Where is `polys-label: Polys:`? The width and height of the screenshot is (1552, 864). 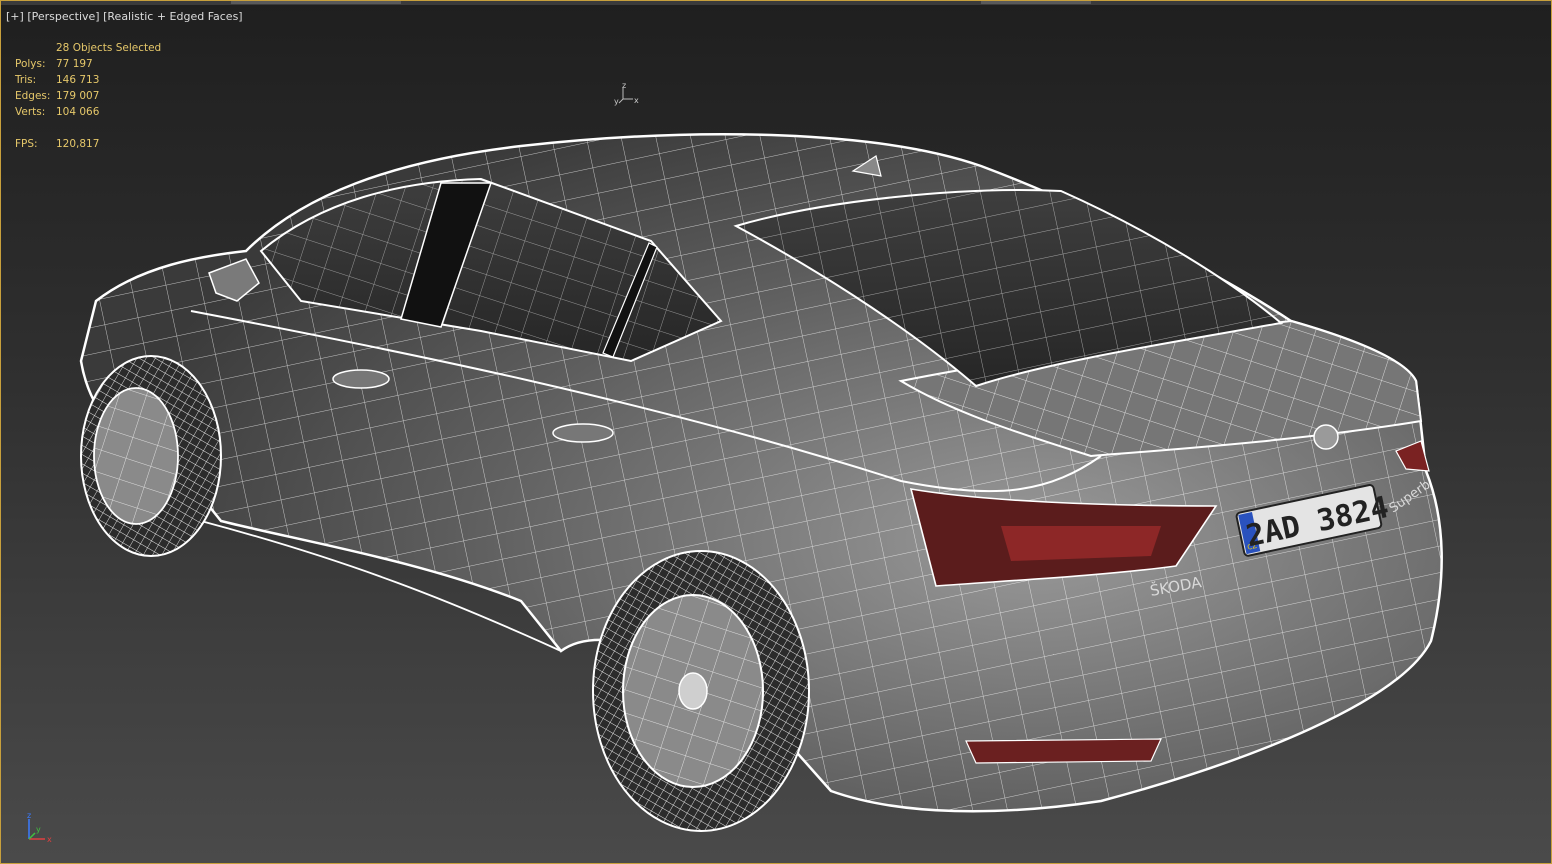
polys-label: Polys: is located at coordinates (30, 64).